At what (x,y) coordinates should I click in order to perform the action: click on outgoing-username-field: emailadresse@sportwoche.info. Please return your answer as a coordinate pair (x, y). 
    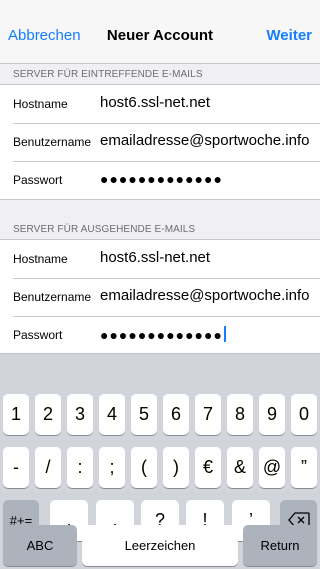
    Looking at the image, I should click on (205, 295).